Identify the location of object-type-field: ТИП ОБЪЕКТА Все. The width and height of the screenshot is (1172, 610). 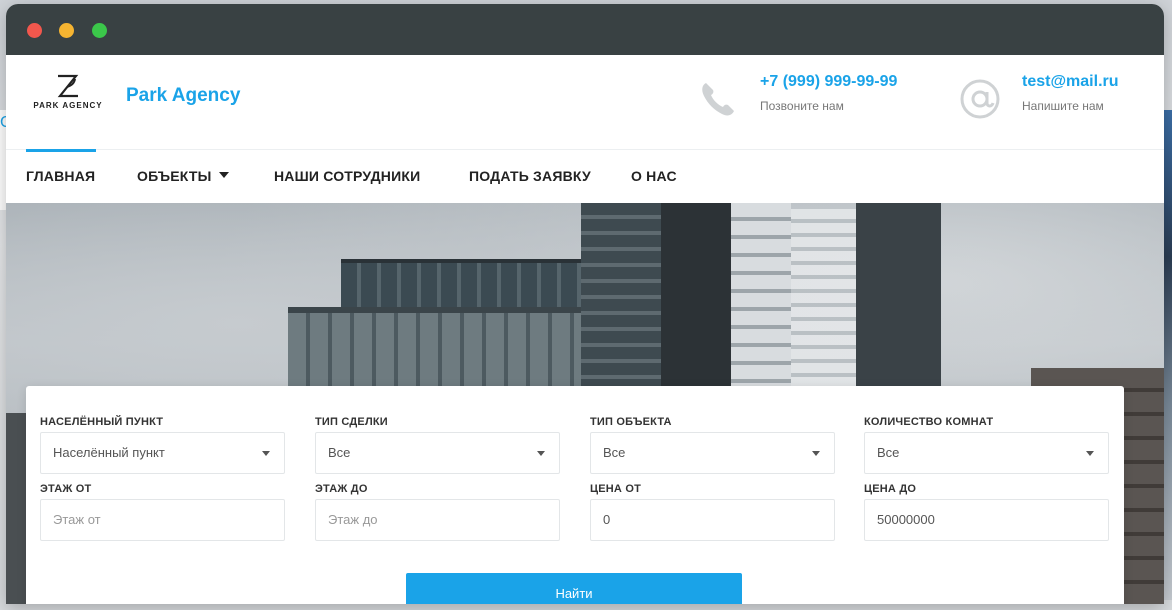
(712, 445).